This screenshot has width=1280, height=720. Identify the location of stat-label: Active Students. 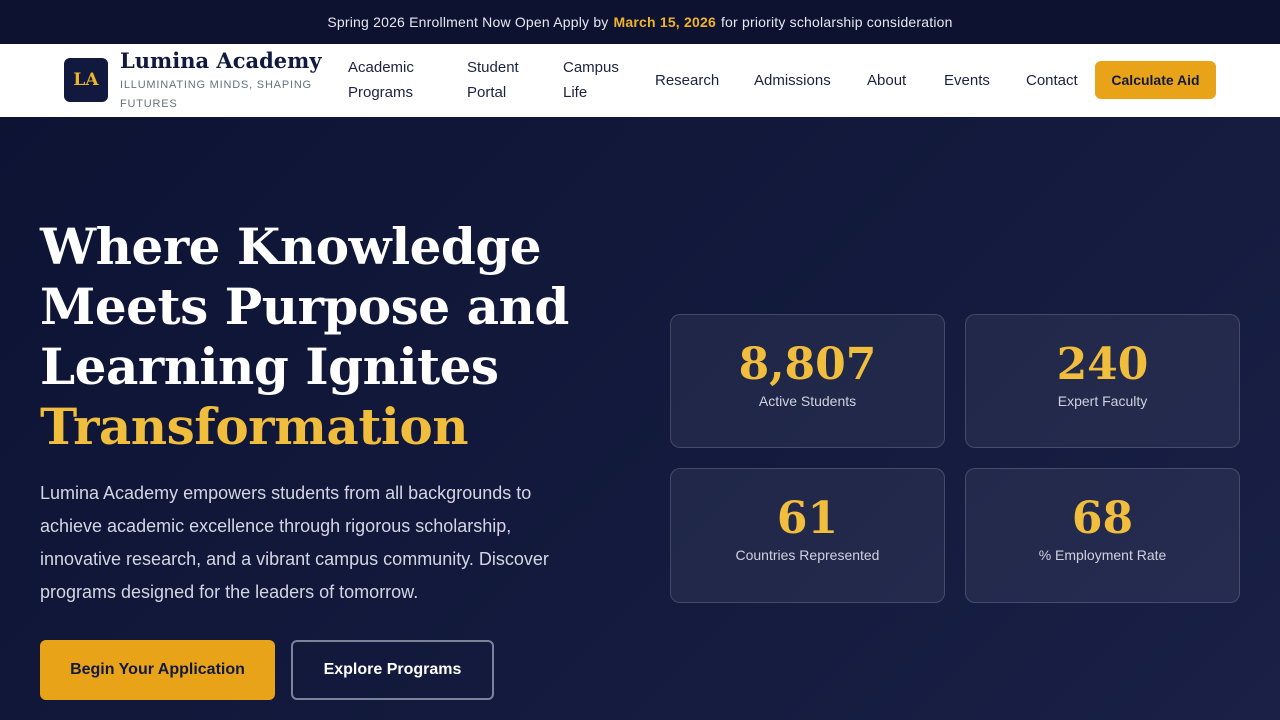
(807, 401).